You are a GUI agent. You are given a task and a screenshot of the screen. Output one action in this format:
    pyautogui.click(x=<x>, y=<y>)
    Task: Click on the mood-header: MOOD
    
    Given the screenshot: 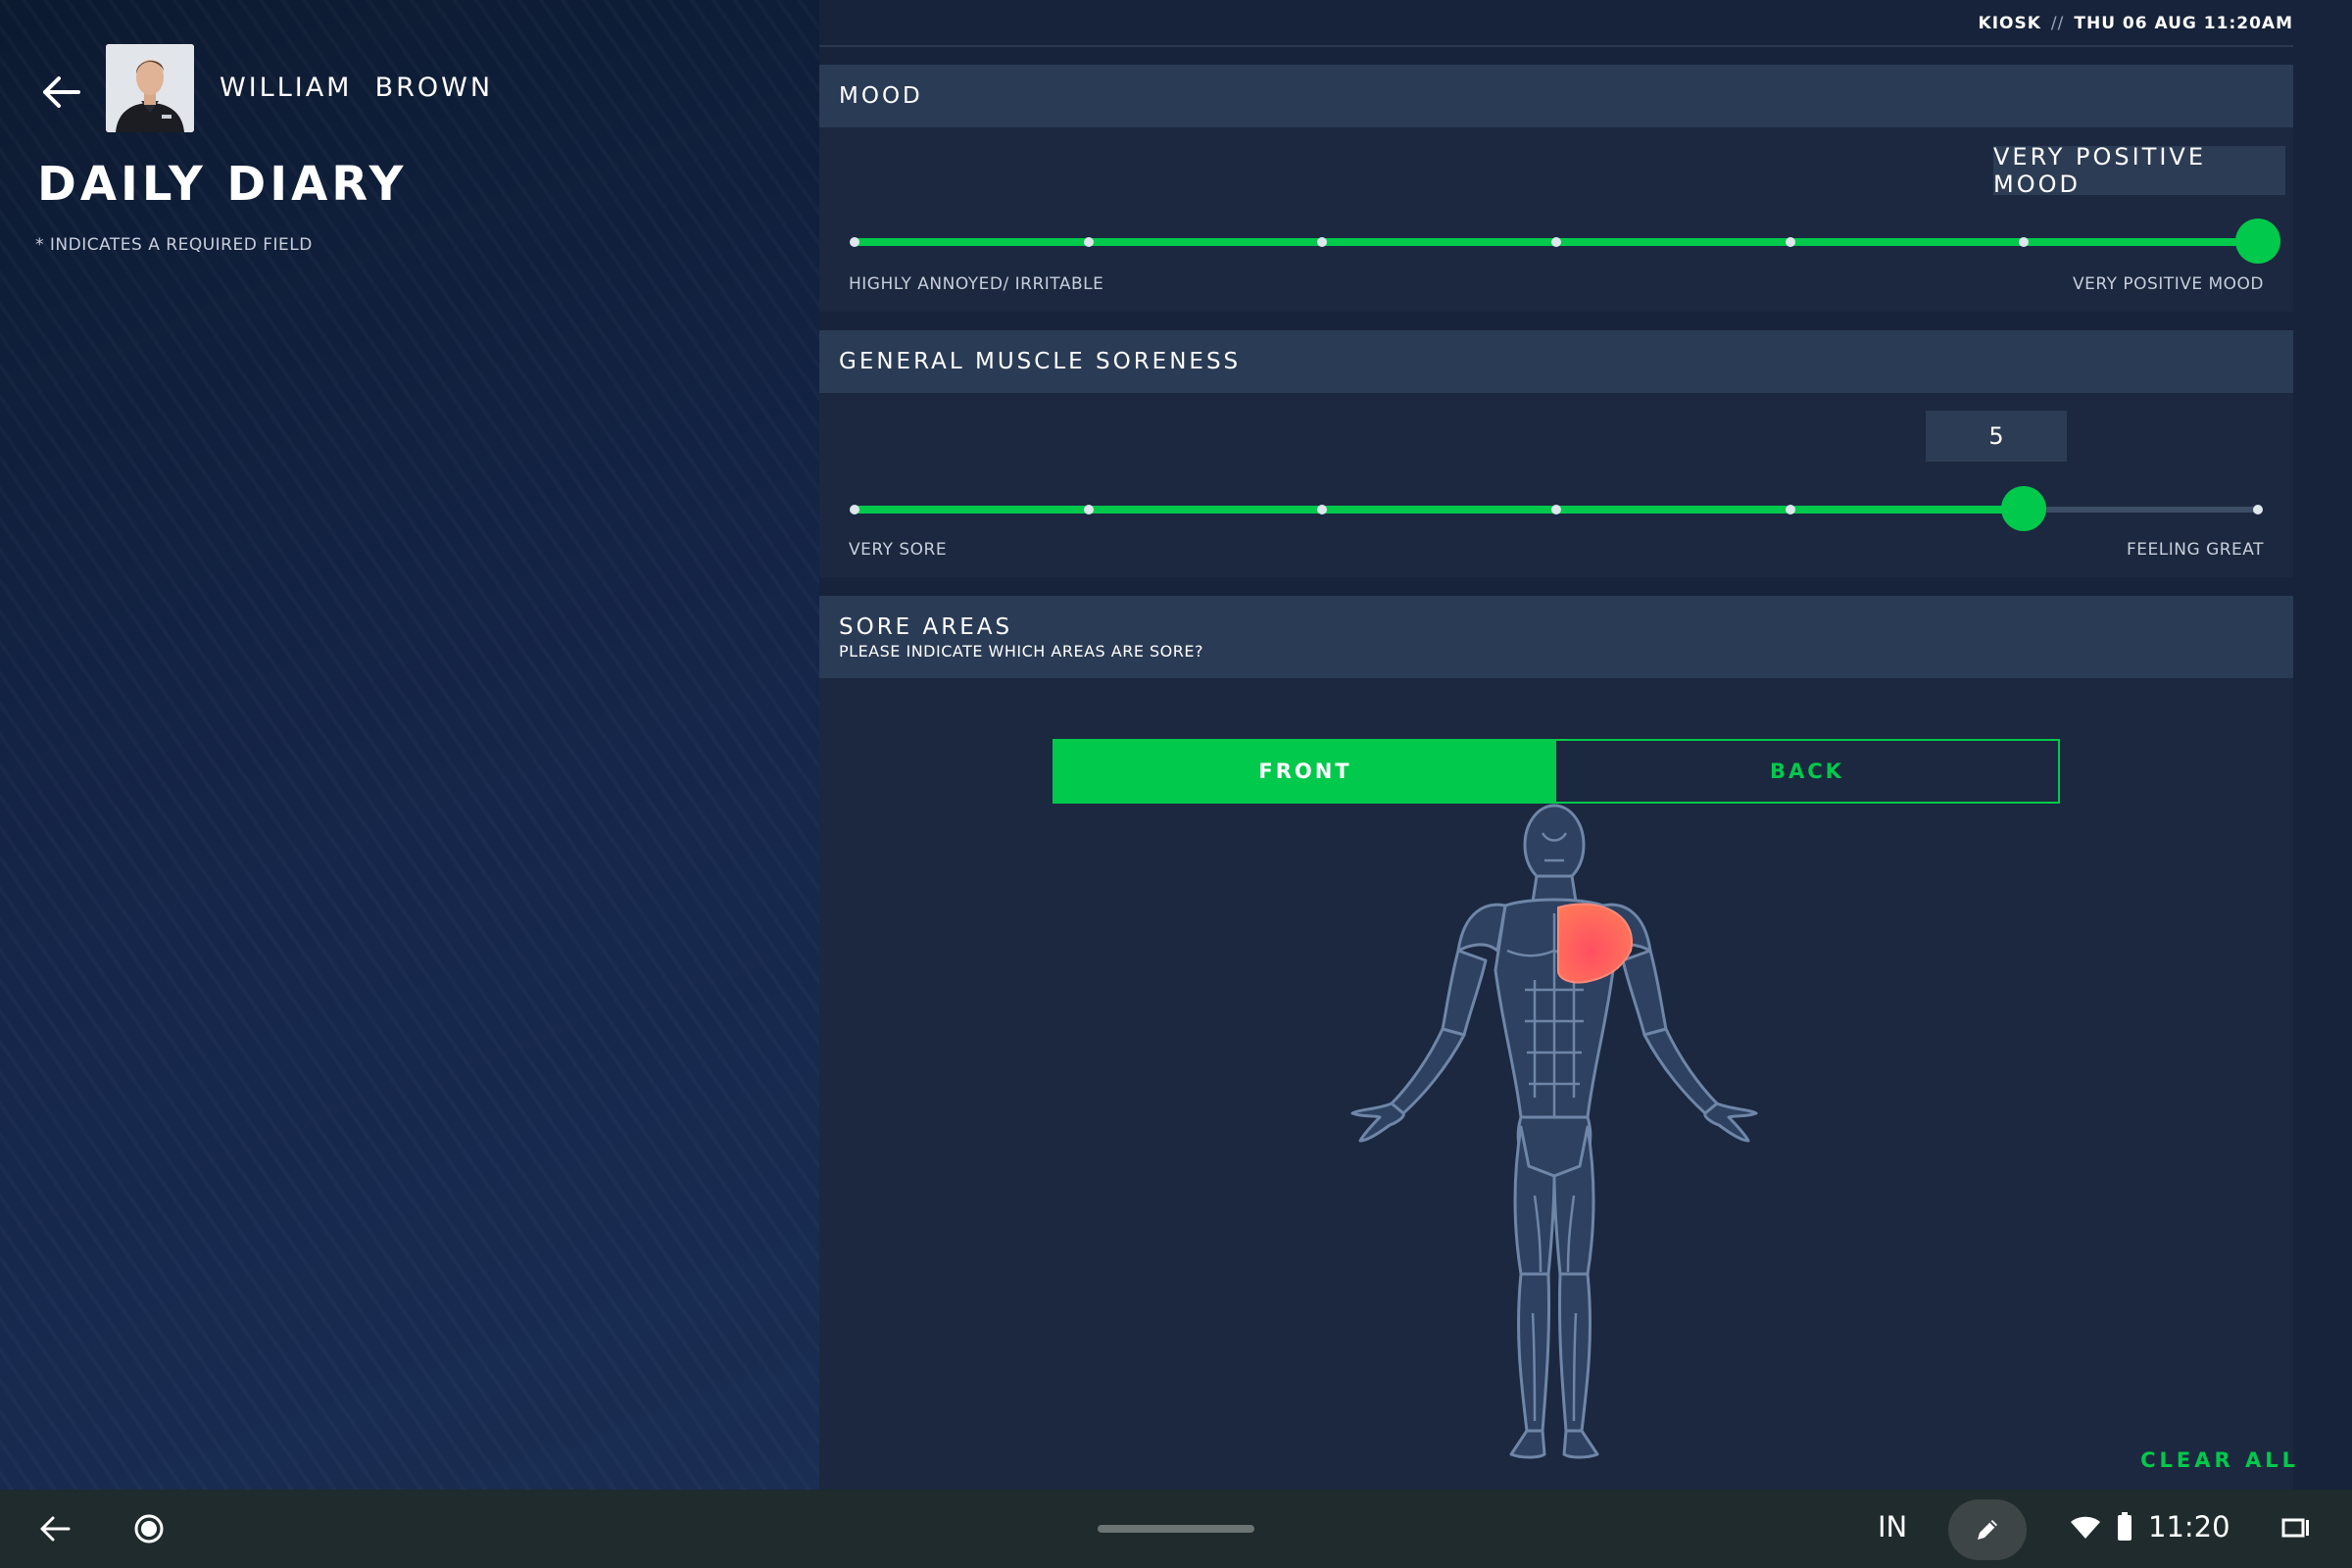 What is the action you would take?
    pyautogui.click(x=1556, y=96)
    